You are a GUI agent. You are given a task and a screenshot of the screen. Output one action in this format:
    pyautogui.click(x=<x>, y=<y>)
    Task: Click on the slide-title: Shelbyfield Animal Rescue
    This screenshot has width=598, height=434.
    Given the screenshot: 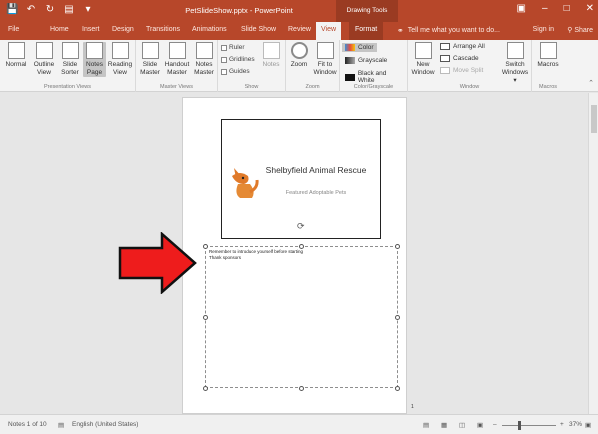 What is the action you would take?
    pyautogui.click(x=316, y=170)
    